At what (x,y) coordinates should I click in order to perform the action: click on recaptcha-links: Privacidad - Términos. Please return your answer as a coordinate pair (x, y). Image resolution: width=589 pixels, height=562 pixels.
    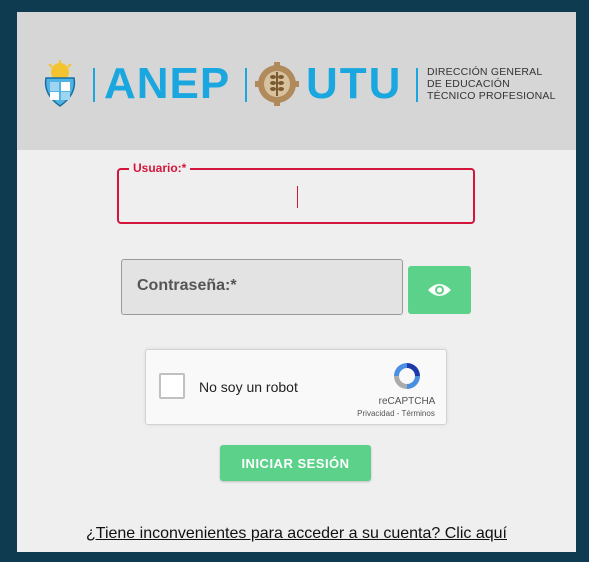
    Looking at the image, I should click on (396, 413).